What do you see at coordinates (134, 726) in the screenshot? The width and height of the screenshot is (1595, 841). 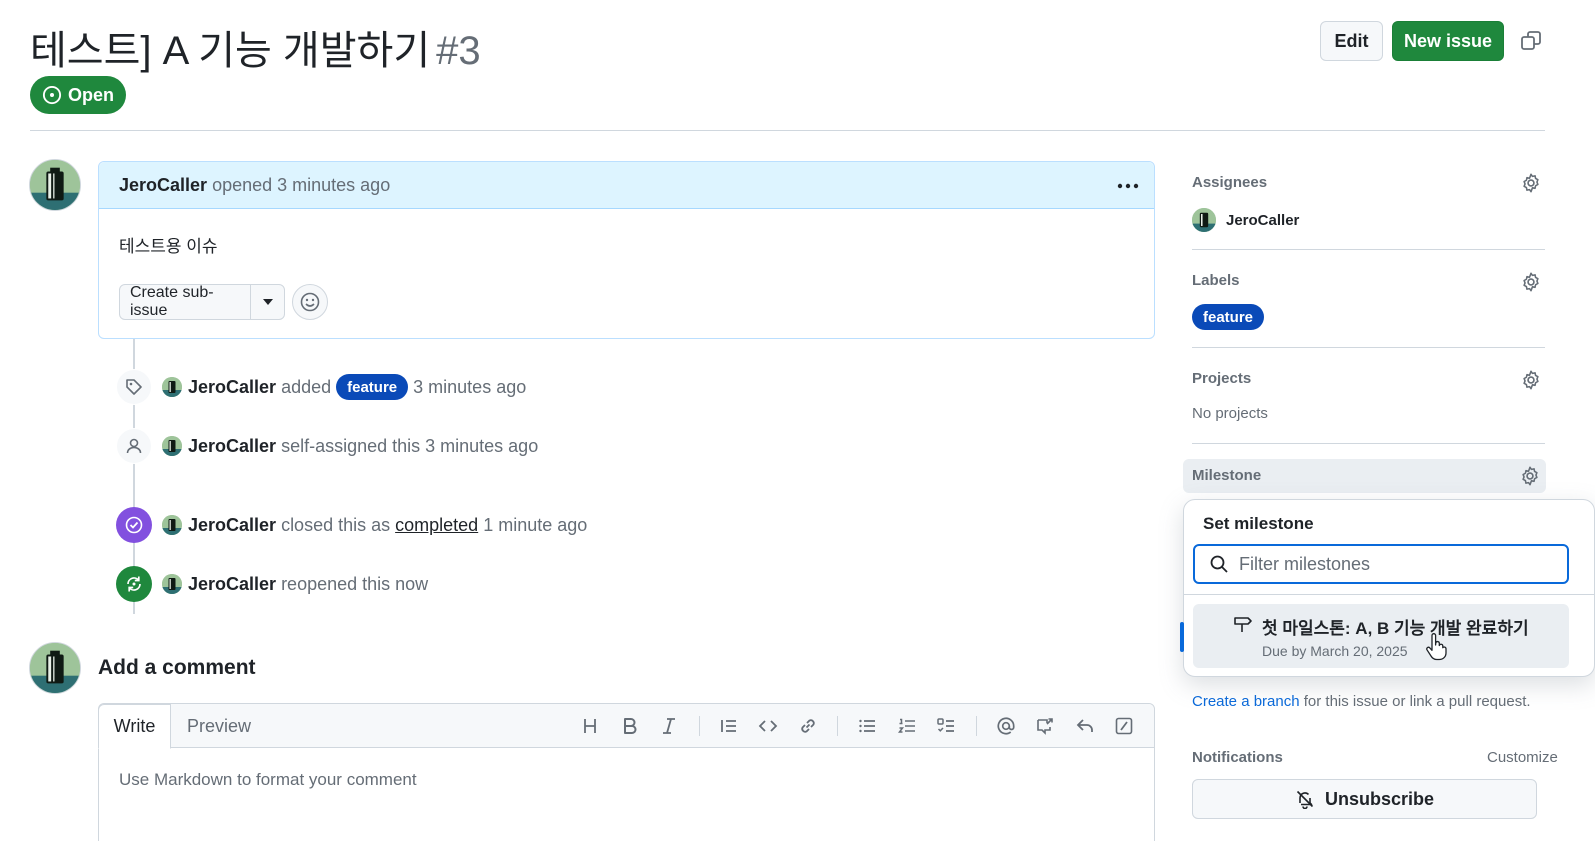 I see `tab-write: Write` at bounding box center [134, 726].